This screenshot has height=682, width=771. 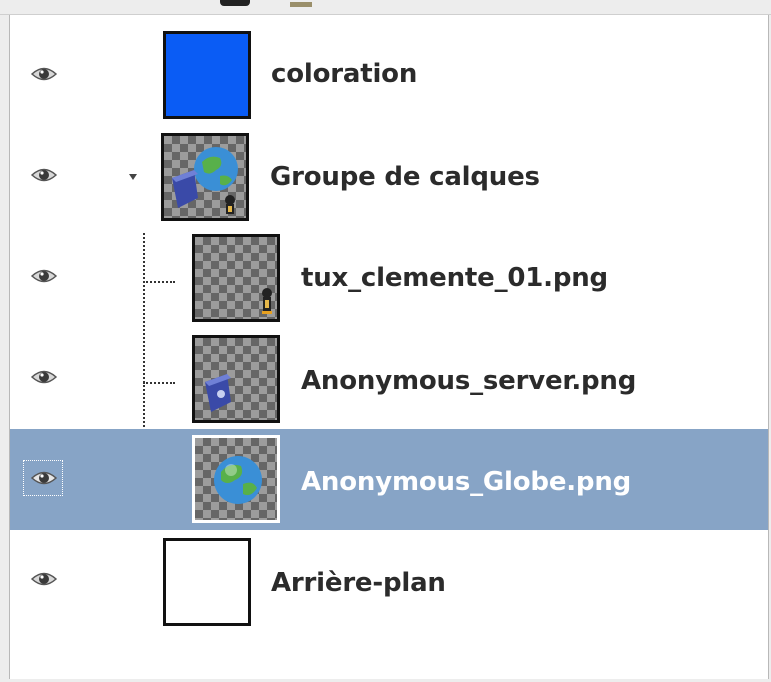 What do you see at coordinates (454, 278) in the screenshot?
I see `layer-name: tux_clemente_01.png` at bounding box center [454, 278].